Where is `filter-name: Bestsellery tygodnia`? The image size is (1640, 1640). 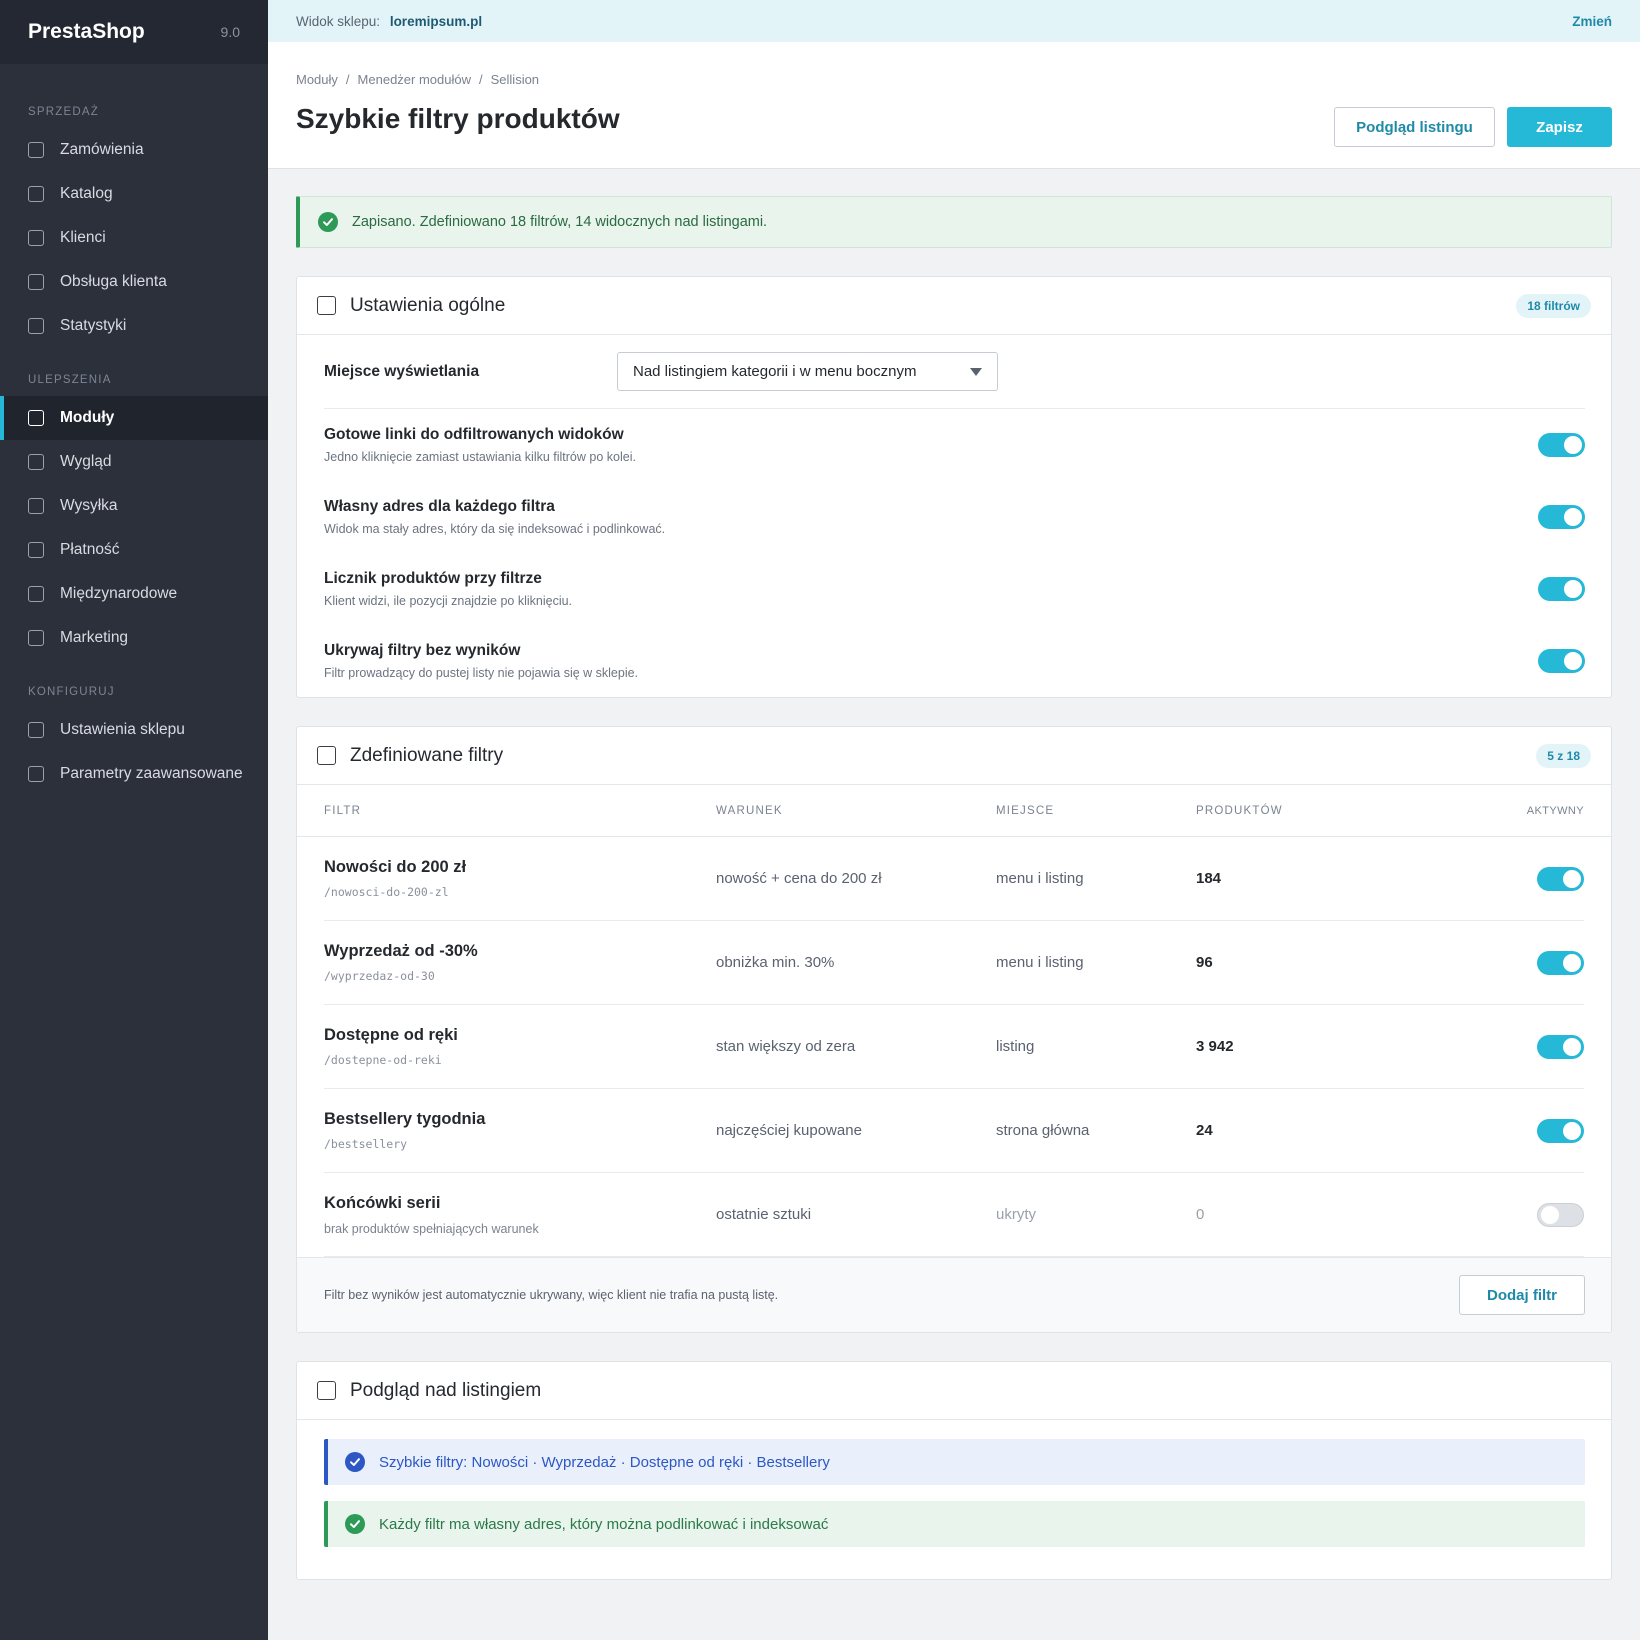 filter-name: Bestsellery tygodnia is located at coordinates (405, 1119).